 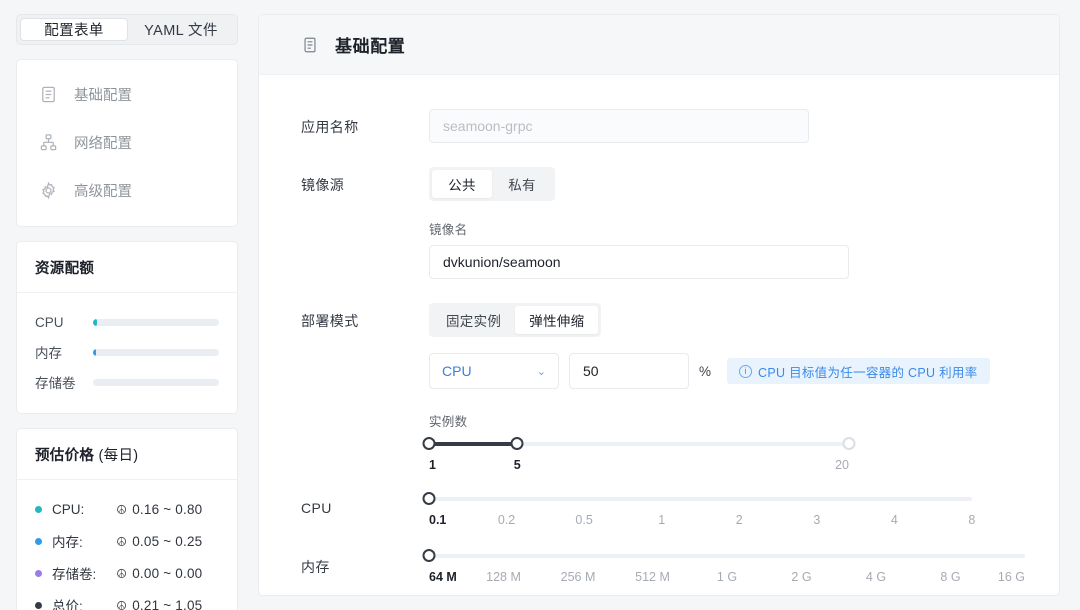 What do you see at coordinates (894, 520) in the screenshot?
I see `cpu-tick: 4` at bounding box center [894, 520].